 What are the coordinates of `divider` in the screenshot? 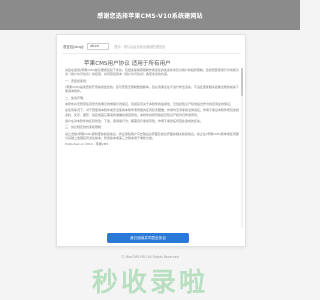 It's located at (152, 53).